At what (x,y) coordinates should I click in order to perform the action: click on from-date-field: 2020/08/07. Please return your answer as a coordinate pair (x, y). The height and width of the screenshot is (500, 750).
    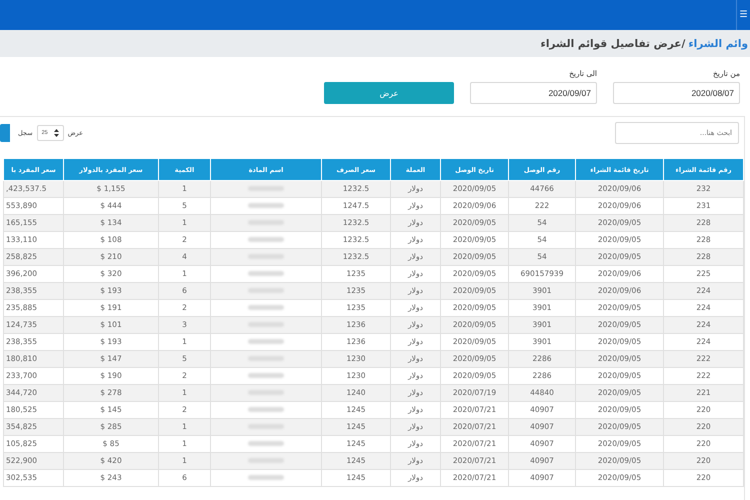
    Looking at the image, I should click on (676, 93).